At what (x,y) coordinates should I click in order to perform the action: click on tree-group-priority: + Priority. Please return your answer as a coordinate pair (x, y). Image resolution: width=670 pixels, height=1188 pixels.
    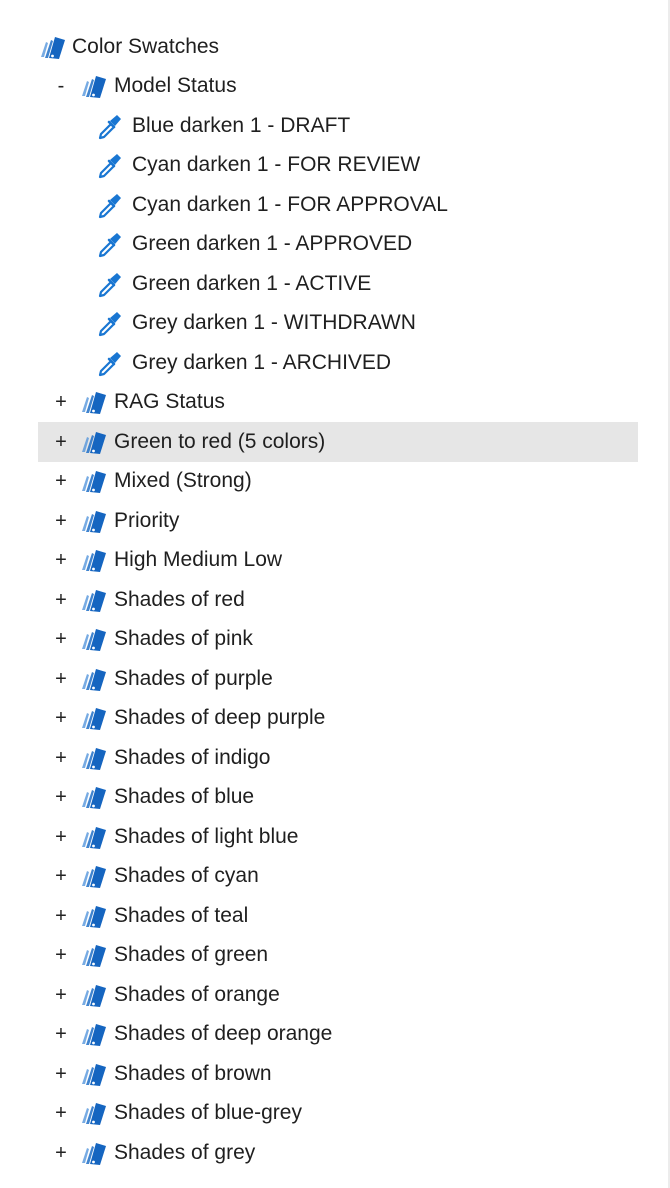
    Looking at the image, I should click on (334, 521).